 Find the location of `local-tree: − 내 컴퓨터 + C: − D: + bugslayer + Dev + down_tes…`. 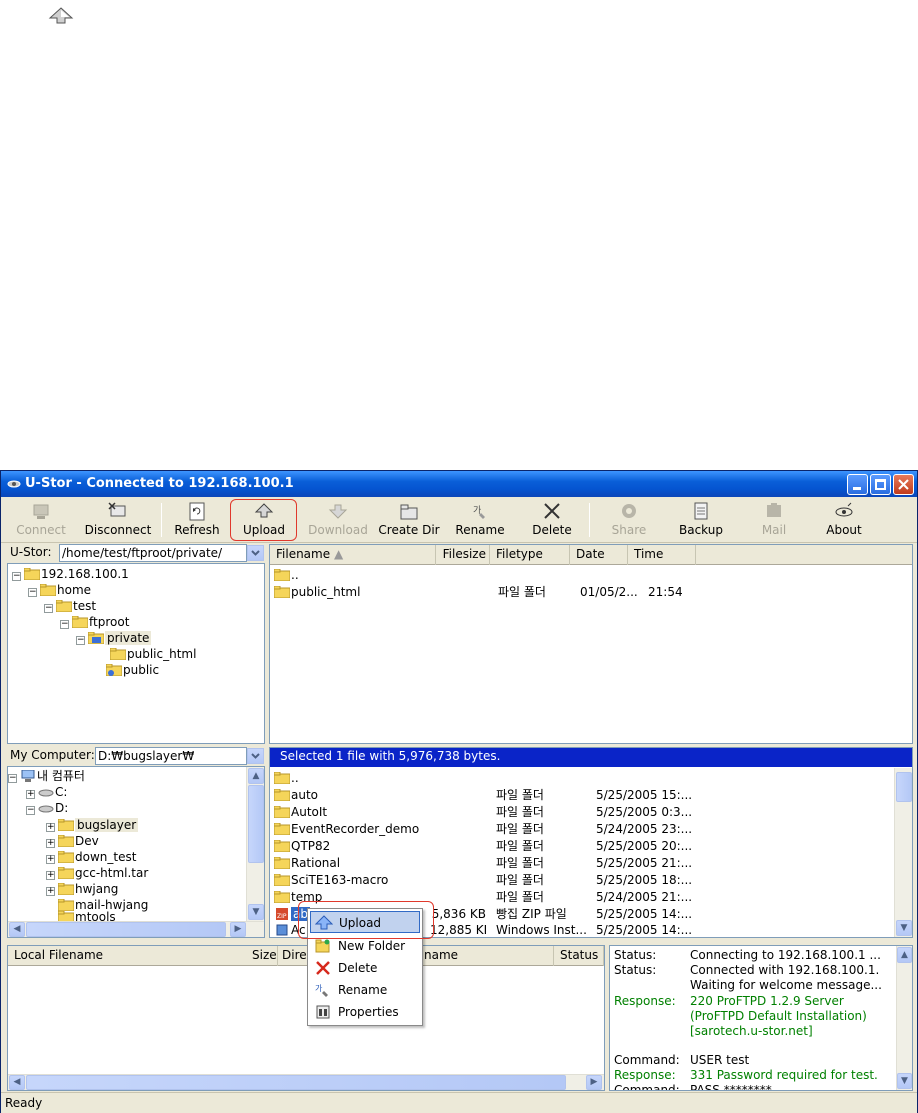

local-tree: − 내 컴퓨터 + C: − D: + bugslayer + Dev + down_tes… is located at coordinates (136, 852).